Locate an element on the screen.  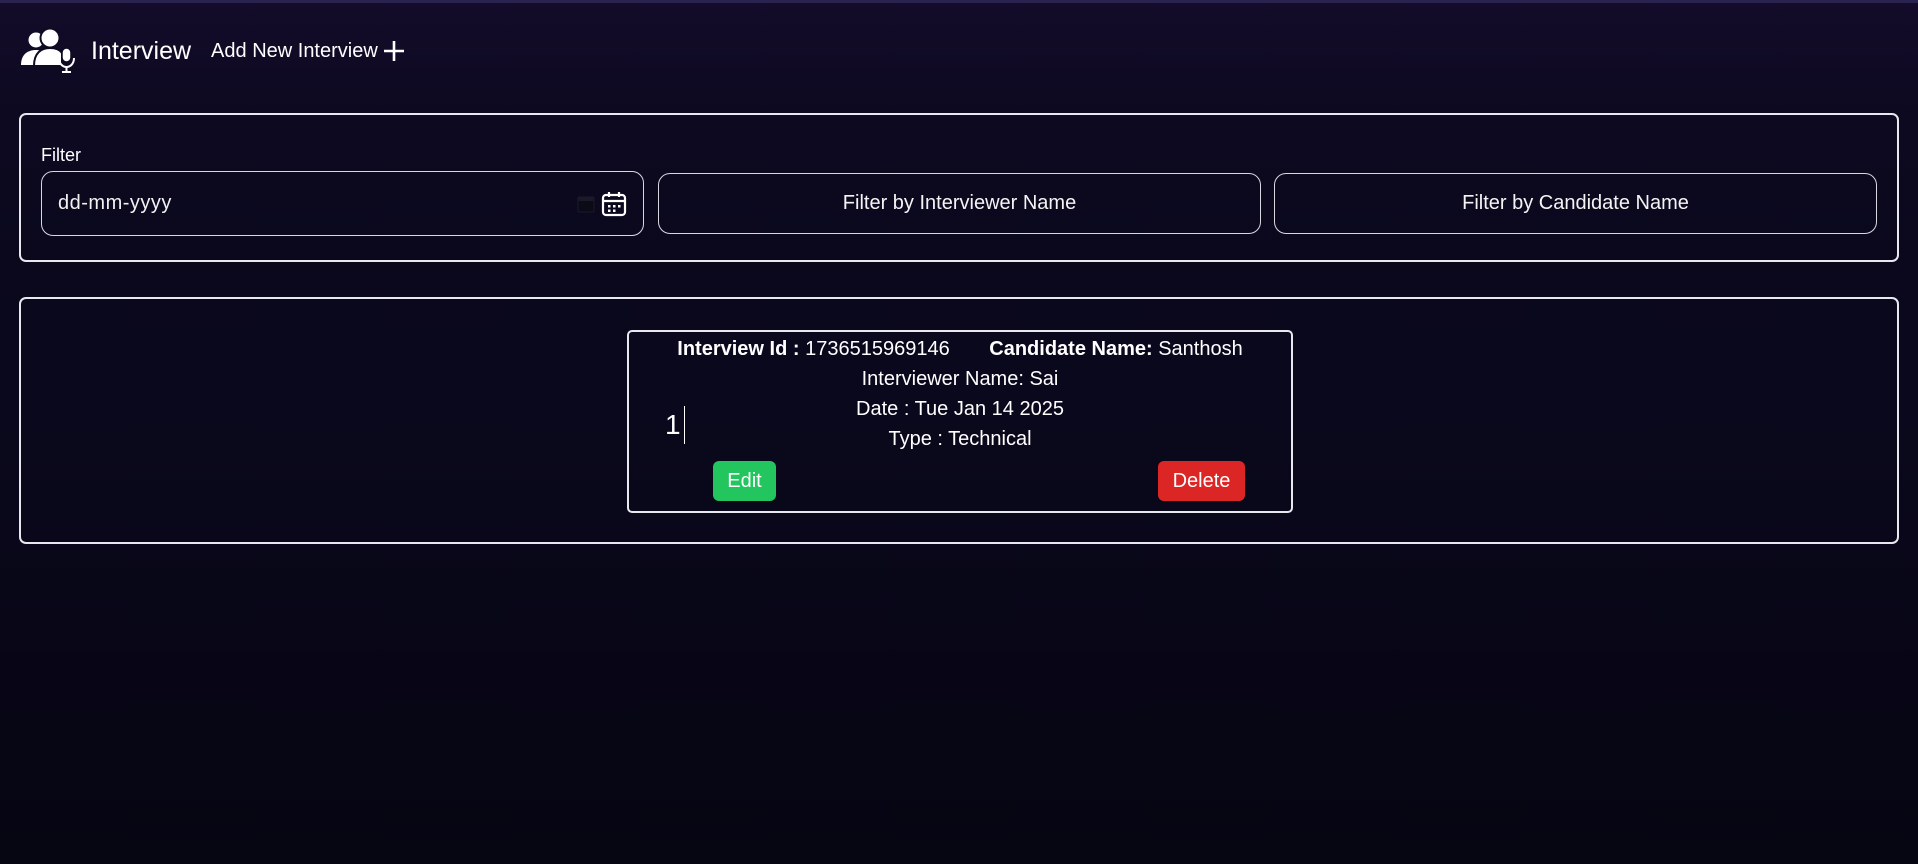
interviewer-name-filter-input: Filter by Interviewer Name is located at coordinates (959, 203).